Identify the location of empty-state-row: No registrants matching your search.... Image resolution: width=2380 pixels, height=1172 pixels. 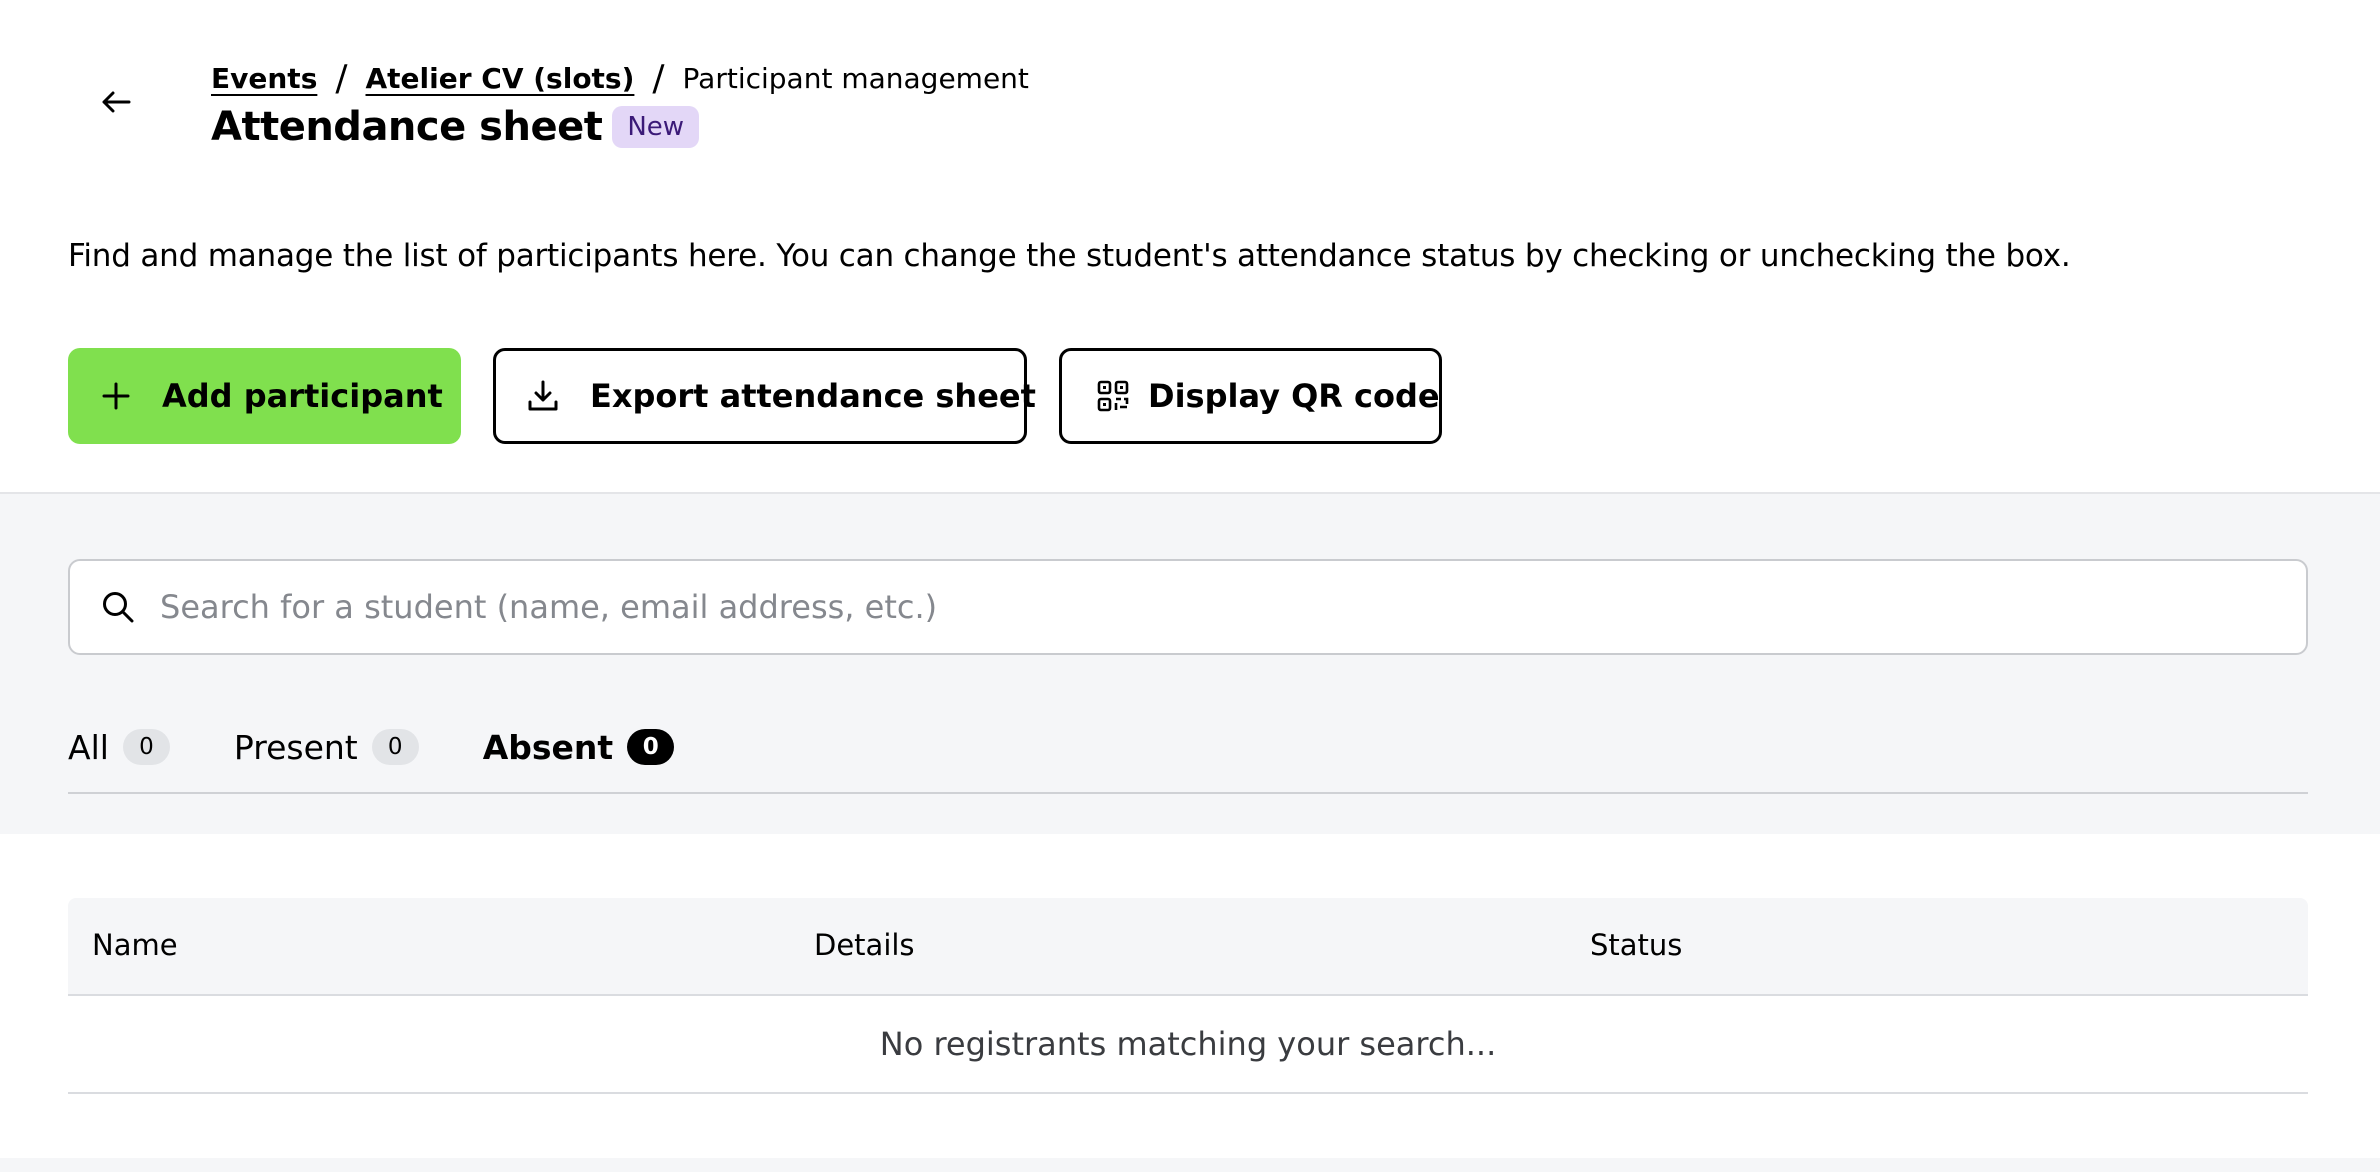
(1188, 1045).